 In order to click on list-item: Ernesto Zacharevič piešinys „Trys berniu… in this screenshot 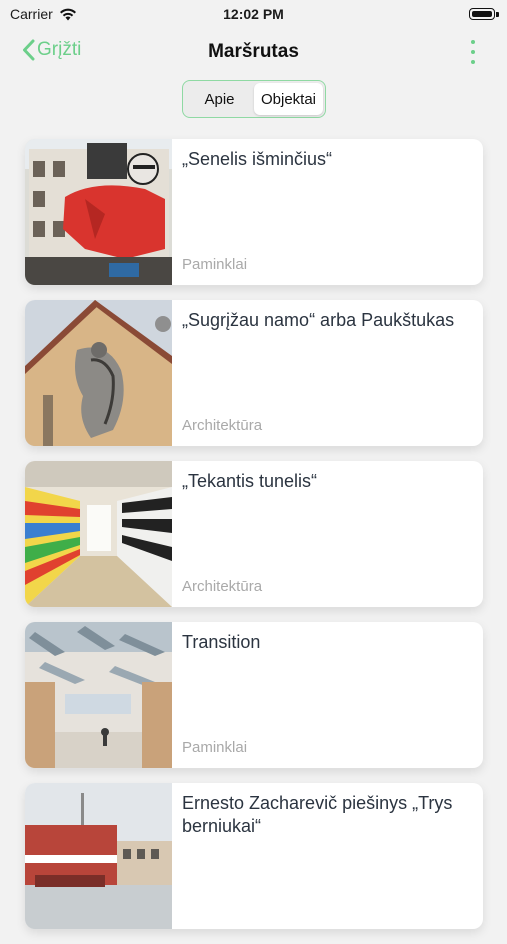, I will do `click(254, 856)`.